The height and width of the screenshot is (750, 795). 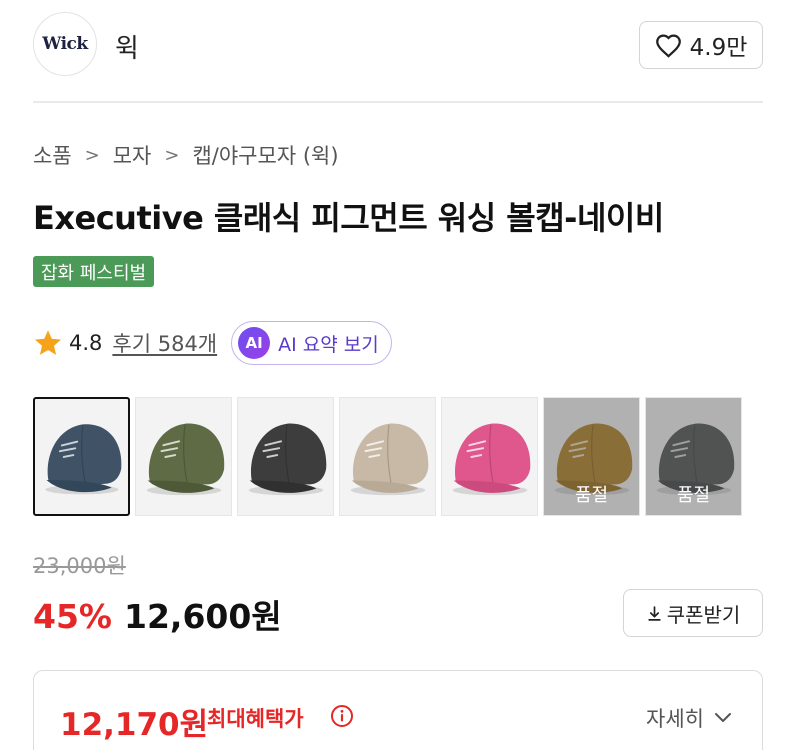 I want to click on download-icon, so click(x=654, y=613).